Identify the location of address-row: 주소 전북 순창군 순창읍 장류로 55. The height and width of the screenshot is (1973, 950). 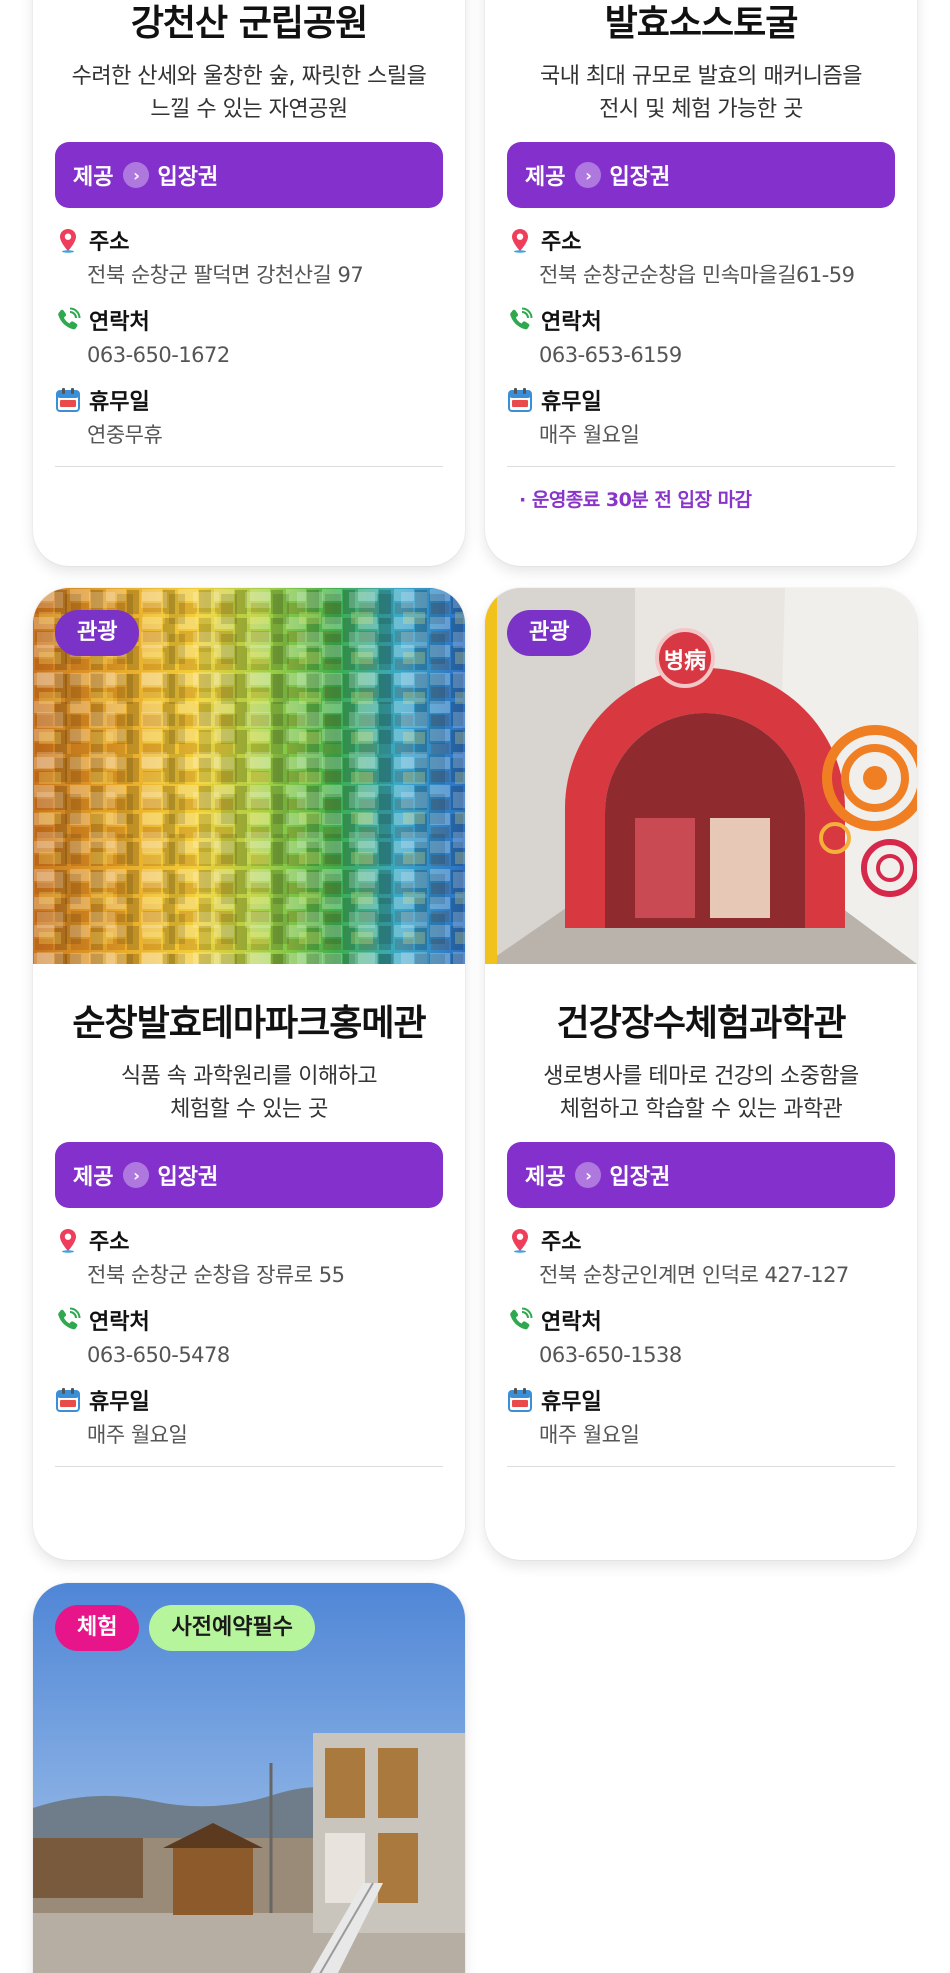
(249, 1262).